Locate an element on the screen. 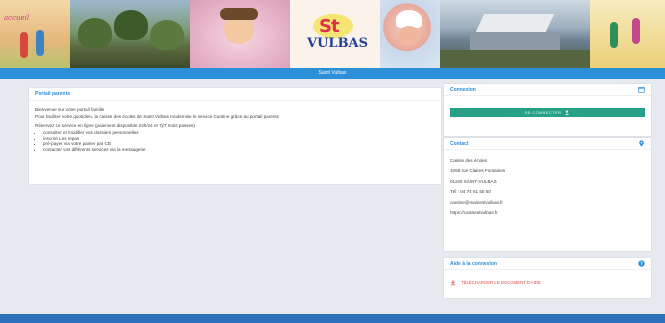 Image resolution: width=665 pixels, height=323 pixels. logo-st-text: St is located at coordinates (329, 26).